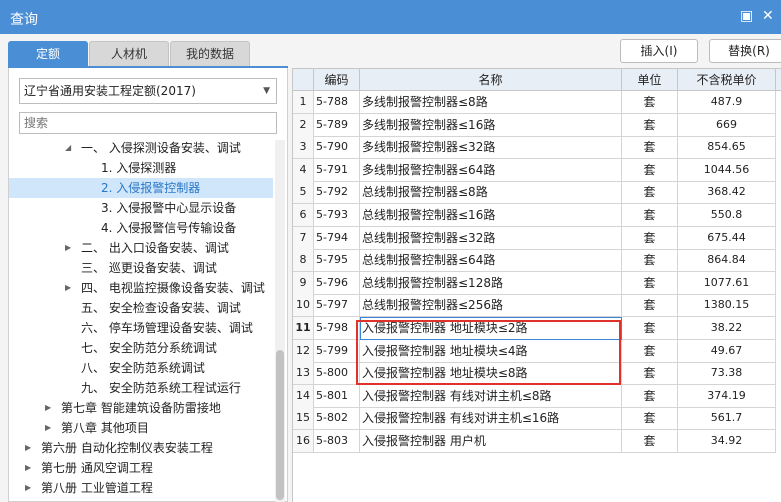 This screenshot has width=781, height=502. What do you see at coordinates (337, 441) in the screenshot?
I see `cell-code: 5-803` at bounding box center [337, 441].